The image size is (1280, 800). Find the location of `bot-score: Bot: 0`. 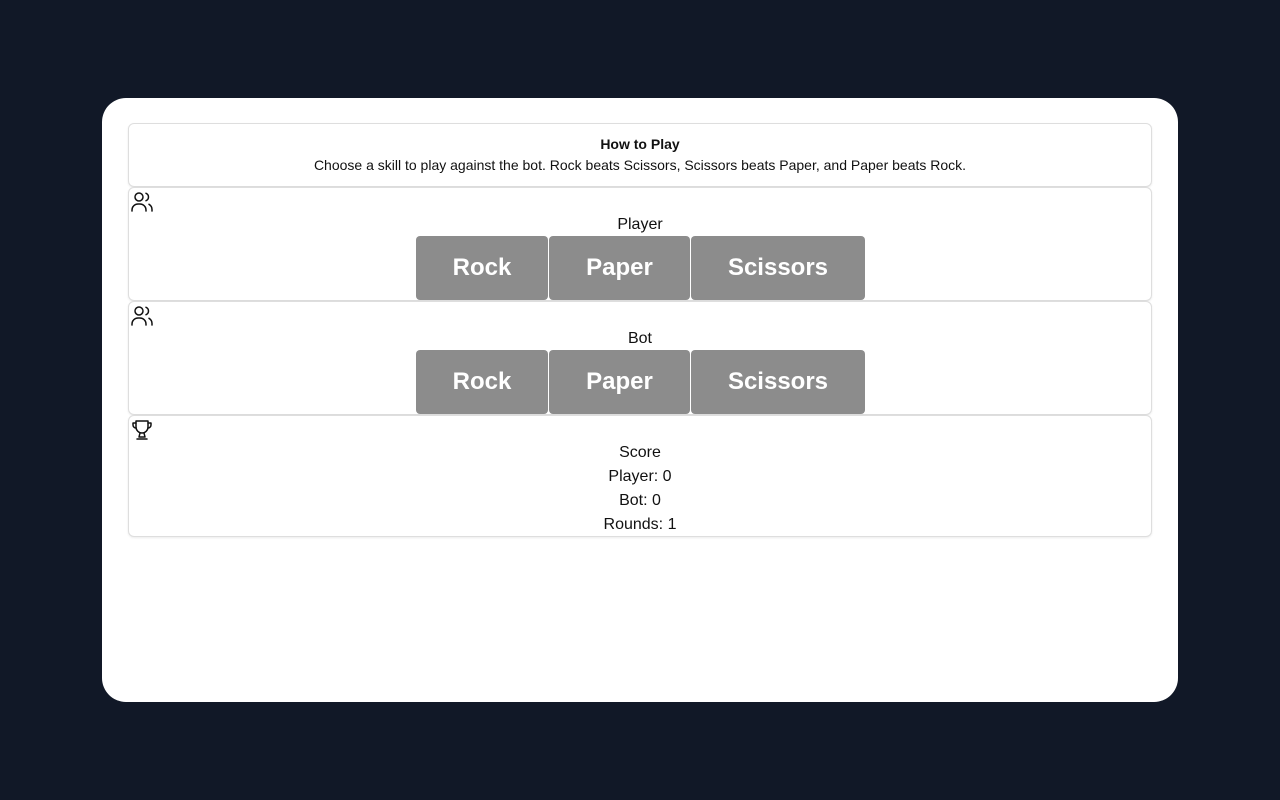

bot-score: Bot: 0 is located at coordinates (640, 500).